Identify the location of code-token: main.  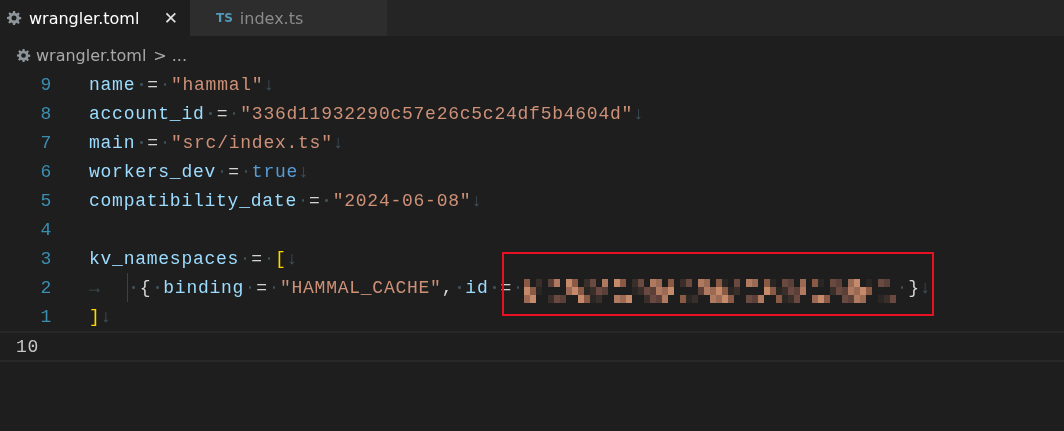
(112, 142).